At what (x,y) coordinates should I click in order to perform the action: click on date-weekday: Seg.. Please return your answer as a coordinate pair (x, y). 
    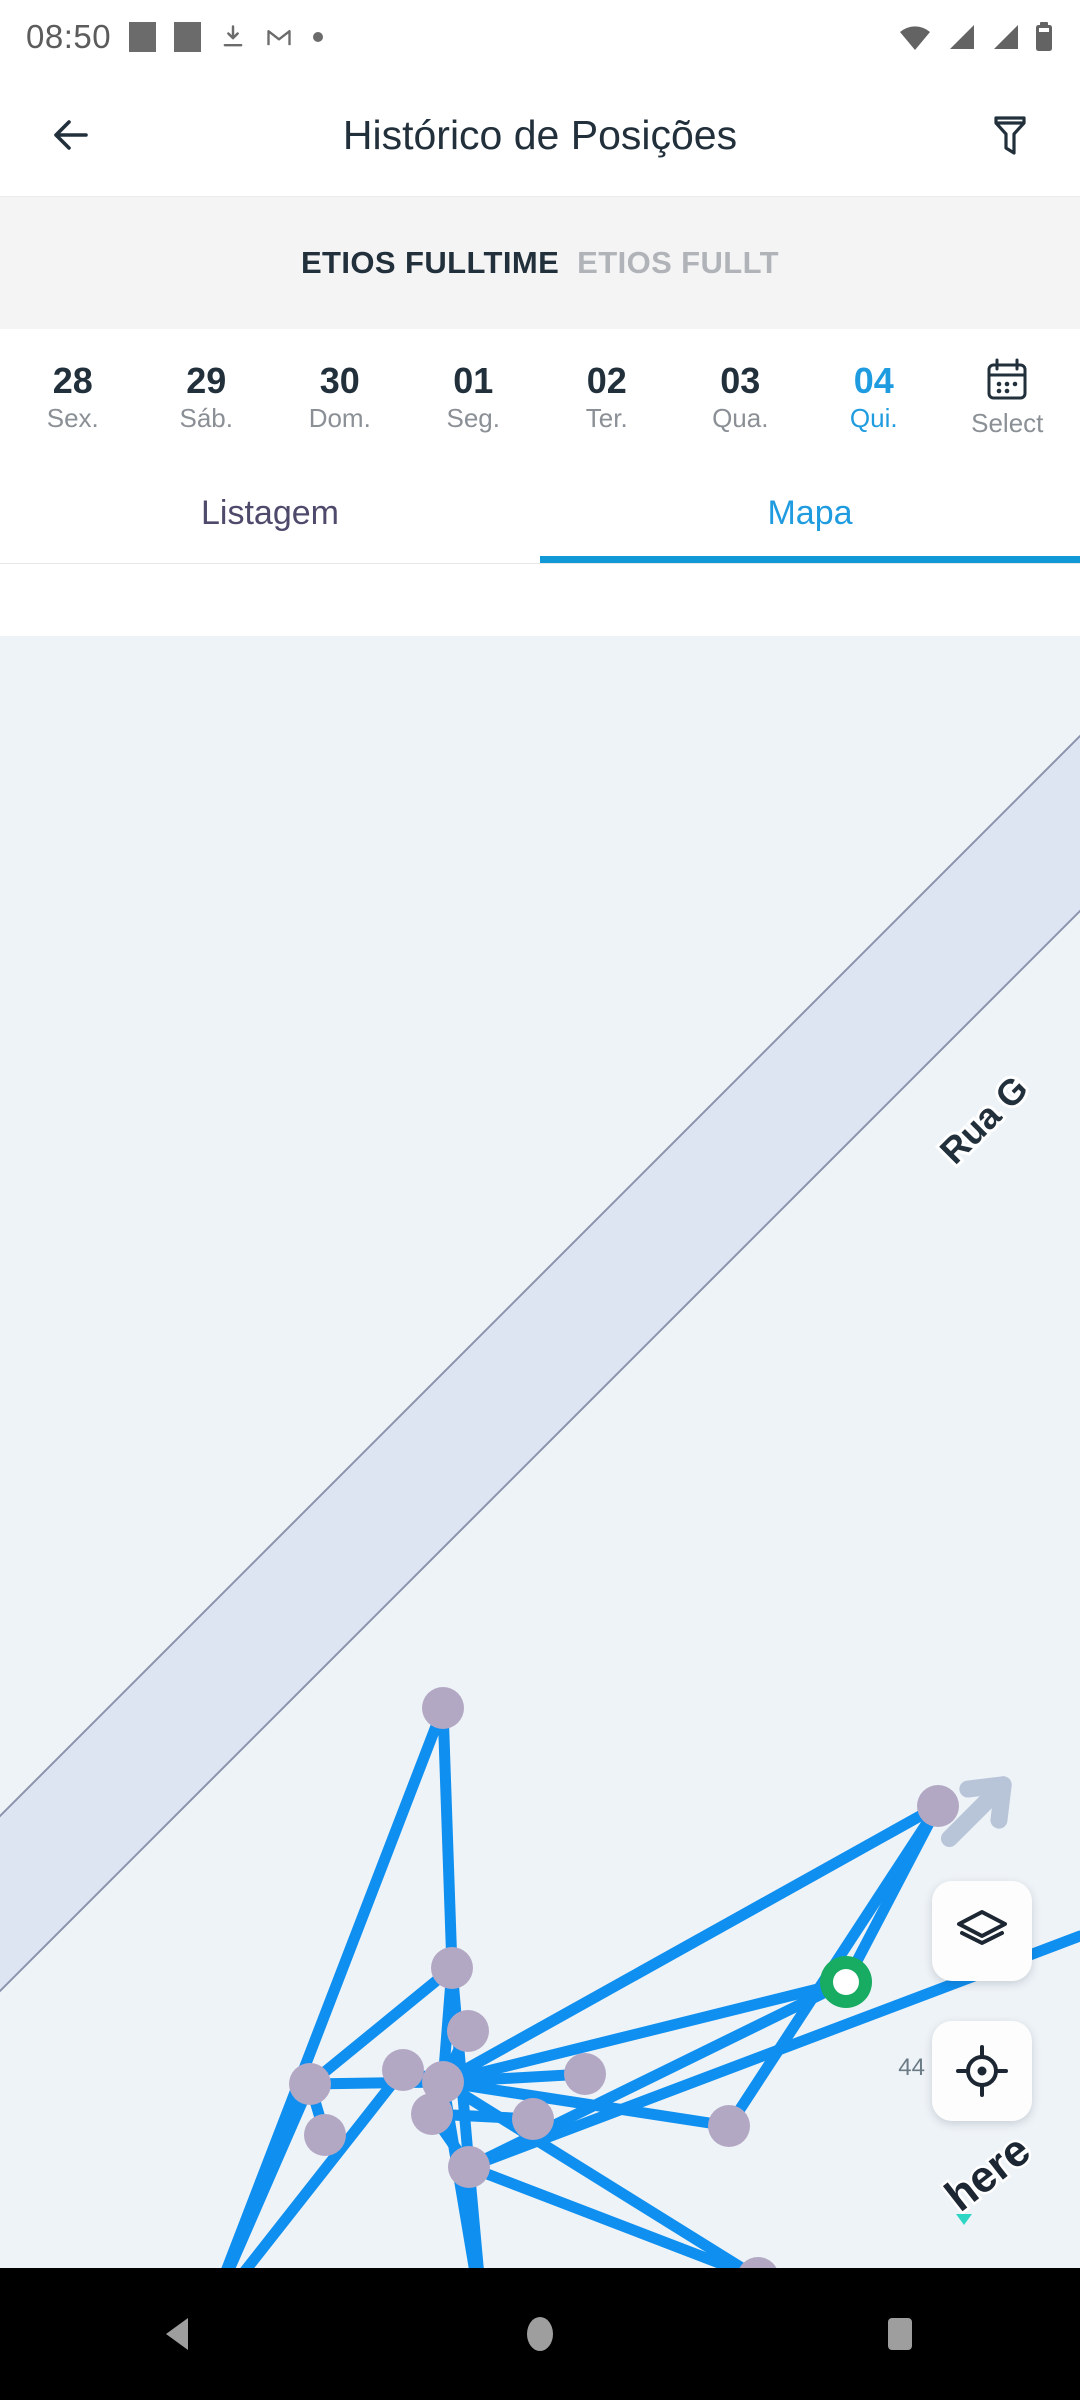
    Looking at the image, I should click on (473, 417).